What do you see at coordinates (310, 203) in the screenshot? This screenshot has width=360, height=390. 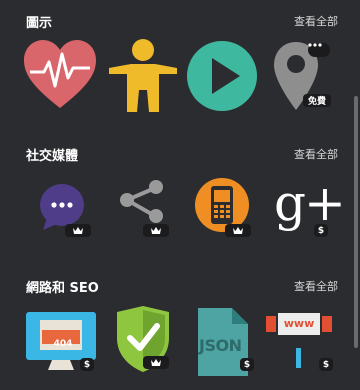 I see `google-plus-icon: g+` at bounding box center [310, 203].